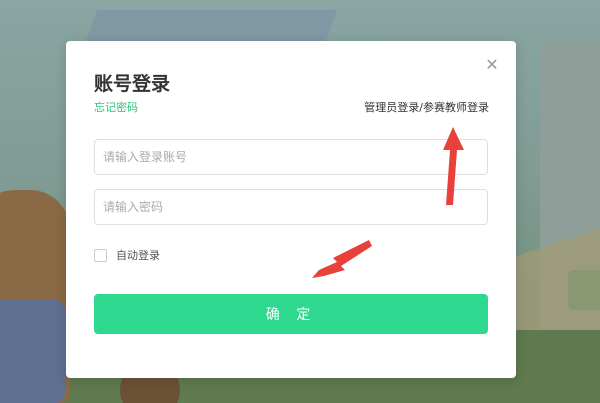 This screenshot has height=403, width=600. What do you see at coordinates (132, 84) in the screenshot?
I see `modal-title: 账号登录` at bounding box center [132, 84].